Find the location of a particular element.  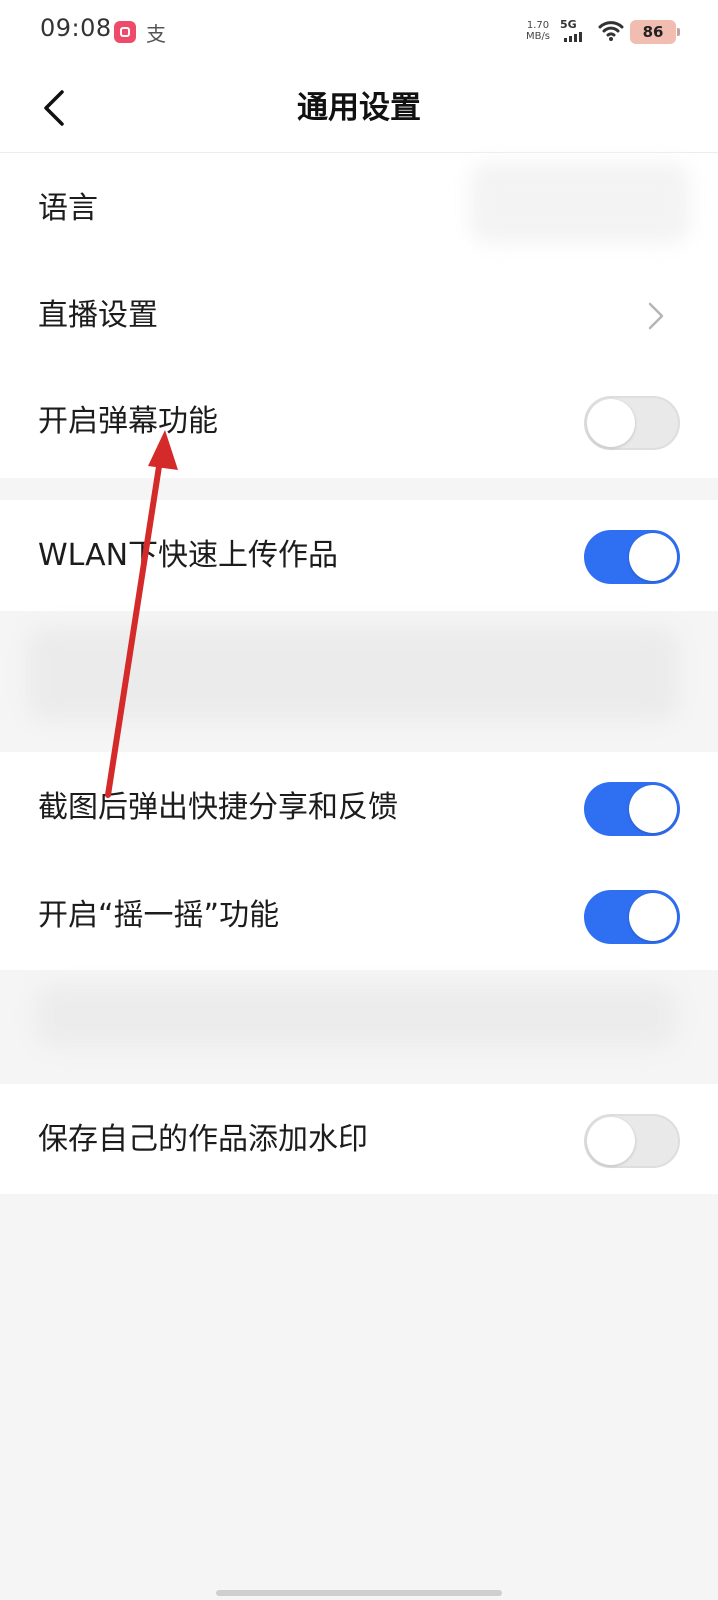

watermark-row: 保存自己的作品添加水印 is located at coordinates (359, 1140).